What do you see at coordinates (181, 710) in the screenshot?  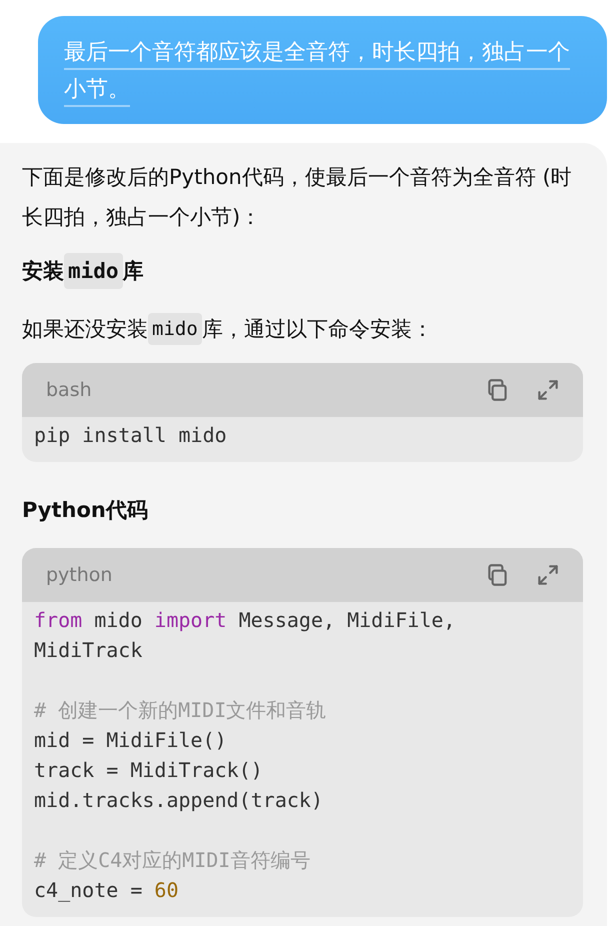 I see `code-line: # 创建一个新的MIDI文件和音轨` at bounding box center [181, 710].